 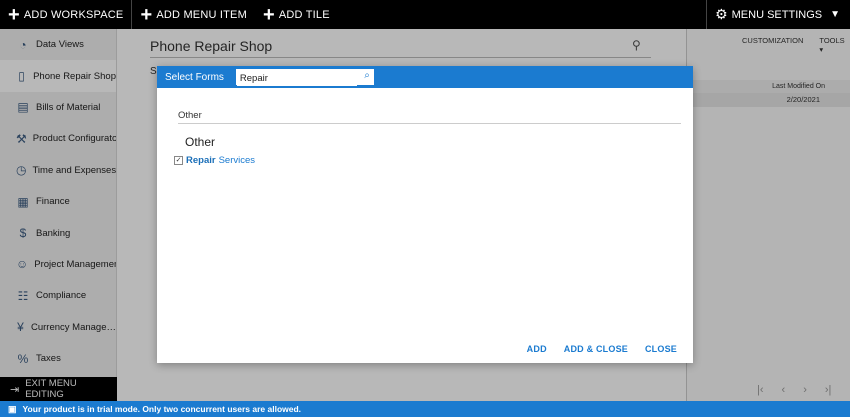 I want to click on checkbox: ✓, so click(x=178, y=160).